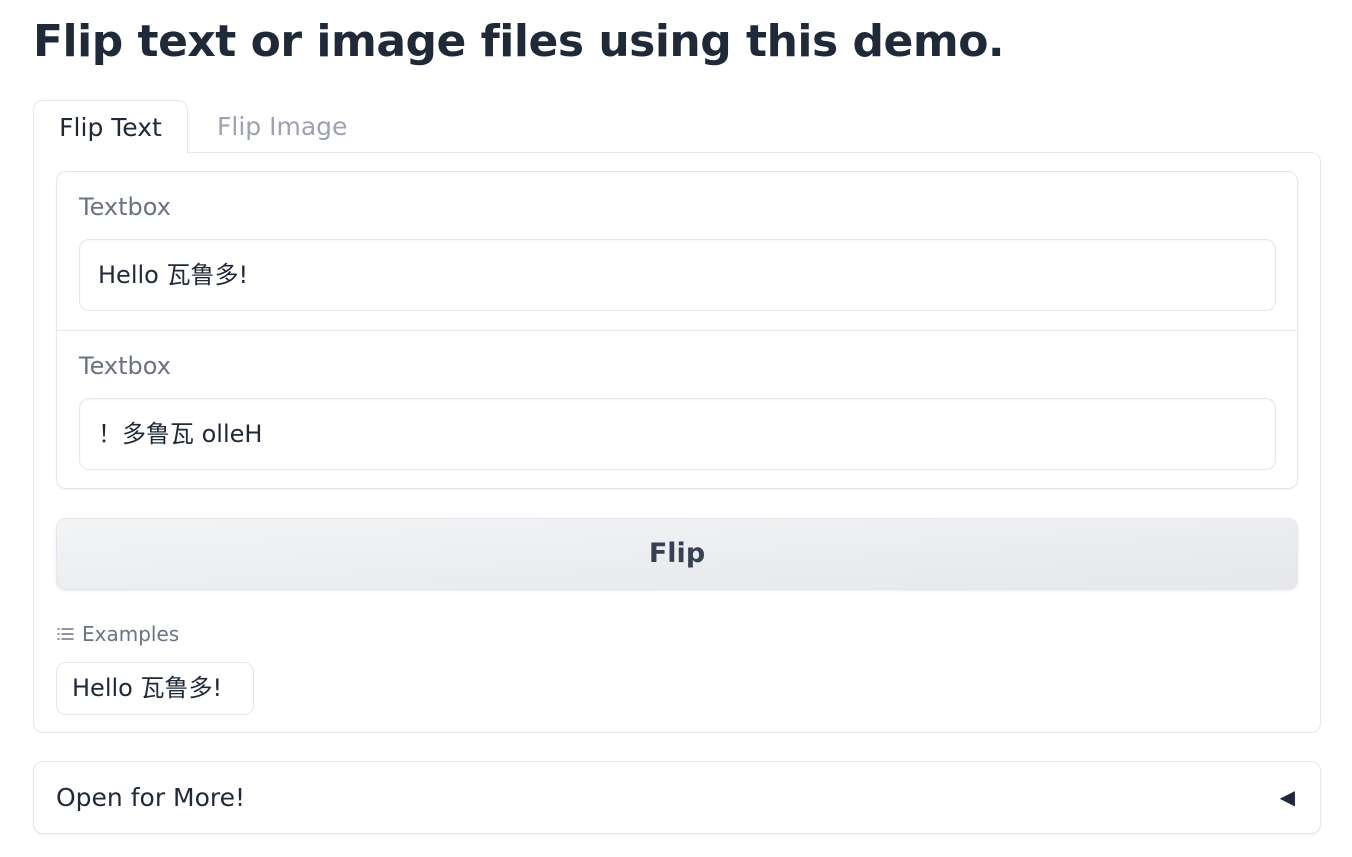 The width and height of the screenshot is (1352, 857). I want to click on example-item: Hello 瓦鲁多!, so click(155, 688).